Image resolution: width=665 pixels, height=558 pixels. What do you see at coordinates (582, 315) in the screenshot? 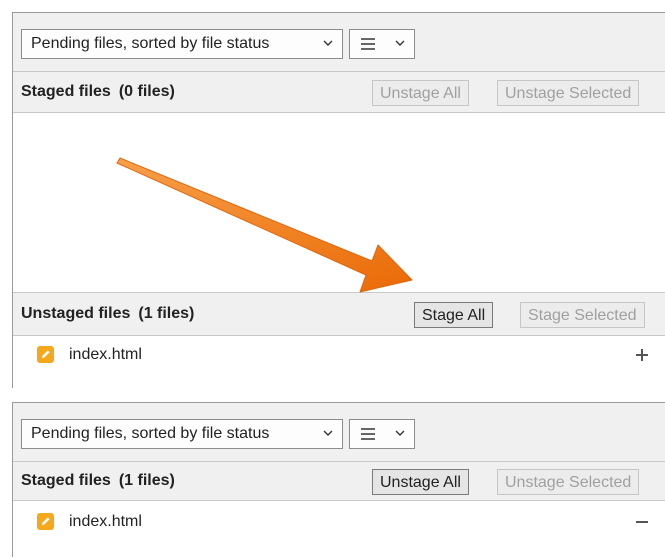
I see `stage-selected-button: Stage Selected` at bounding box center [582, 315].